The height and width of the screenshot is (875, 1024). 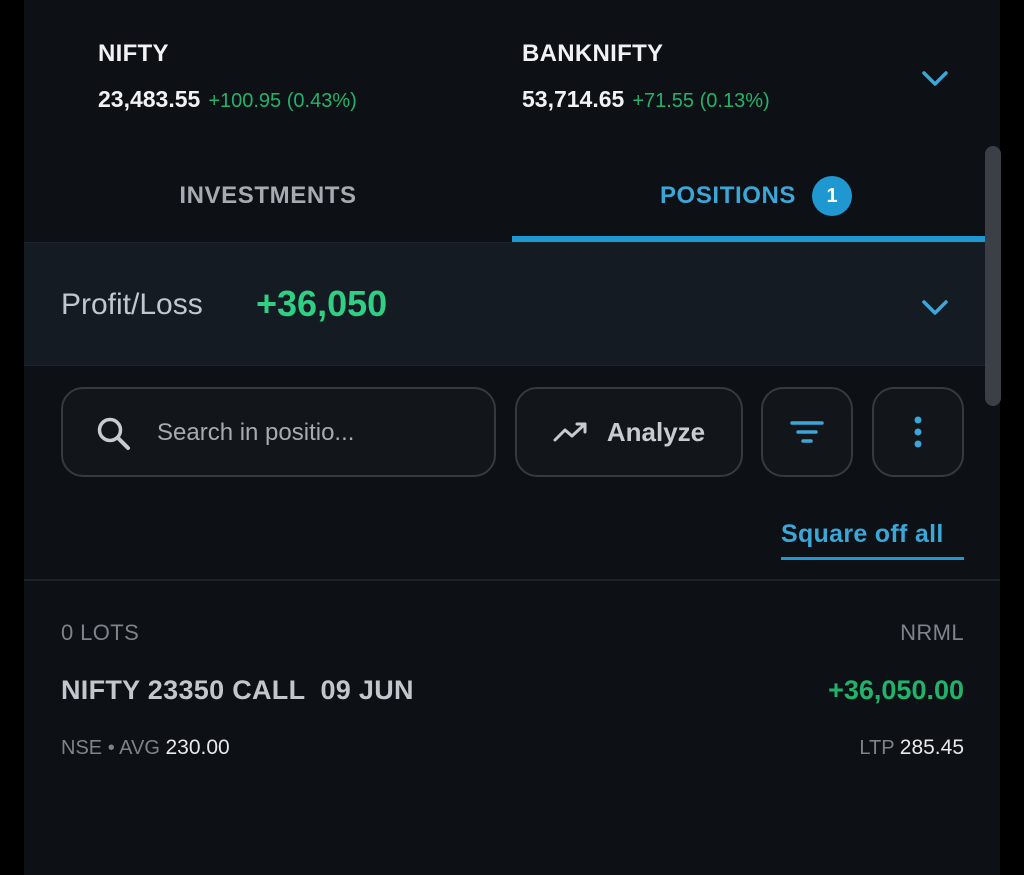 What do you see at coordinates (570, 432) in the screenshot?
I see `trending-up-icon` at bounding box center [570, 432].